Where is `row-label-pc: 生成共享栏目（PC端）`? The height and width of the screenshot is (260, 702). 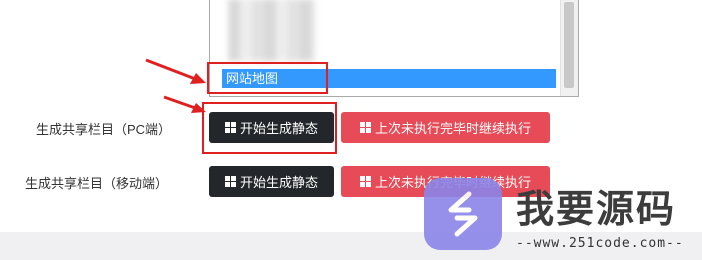 row-label-pc: 生成共享栏目（PC端） is located at coordinates (104, 129).